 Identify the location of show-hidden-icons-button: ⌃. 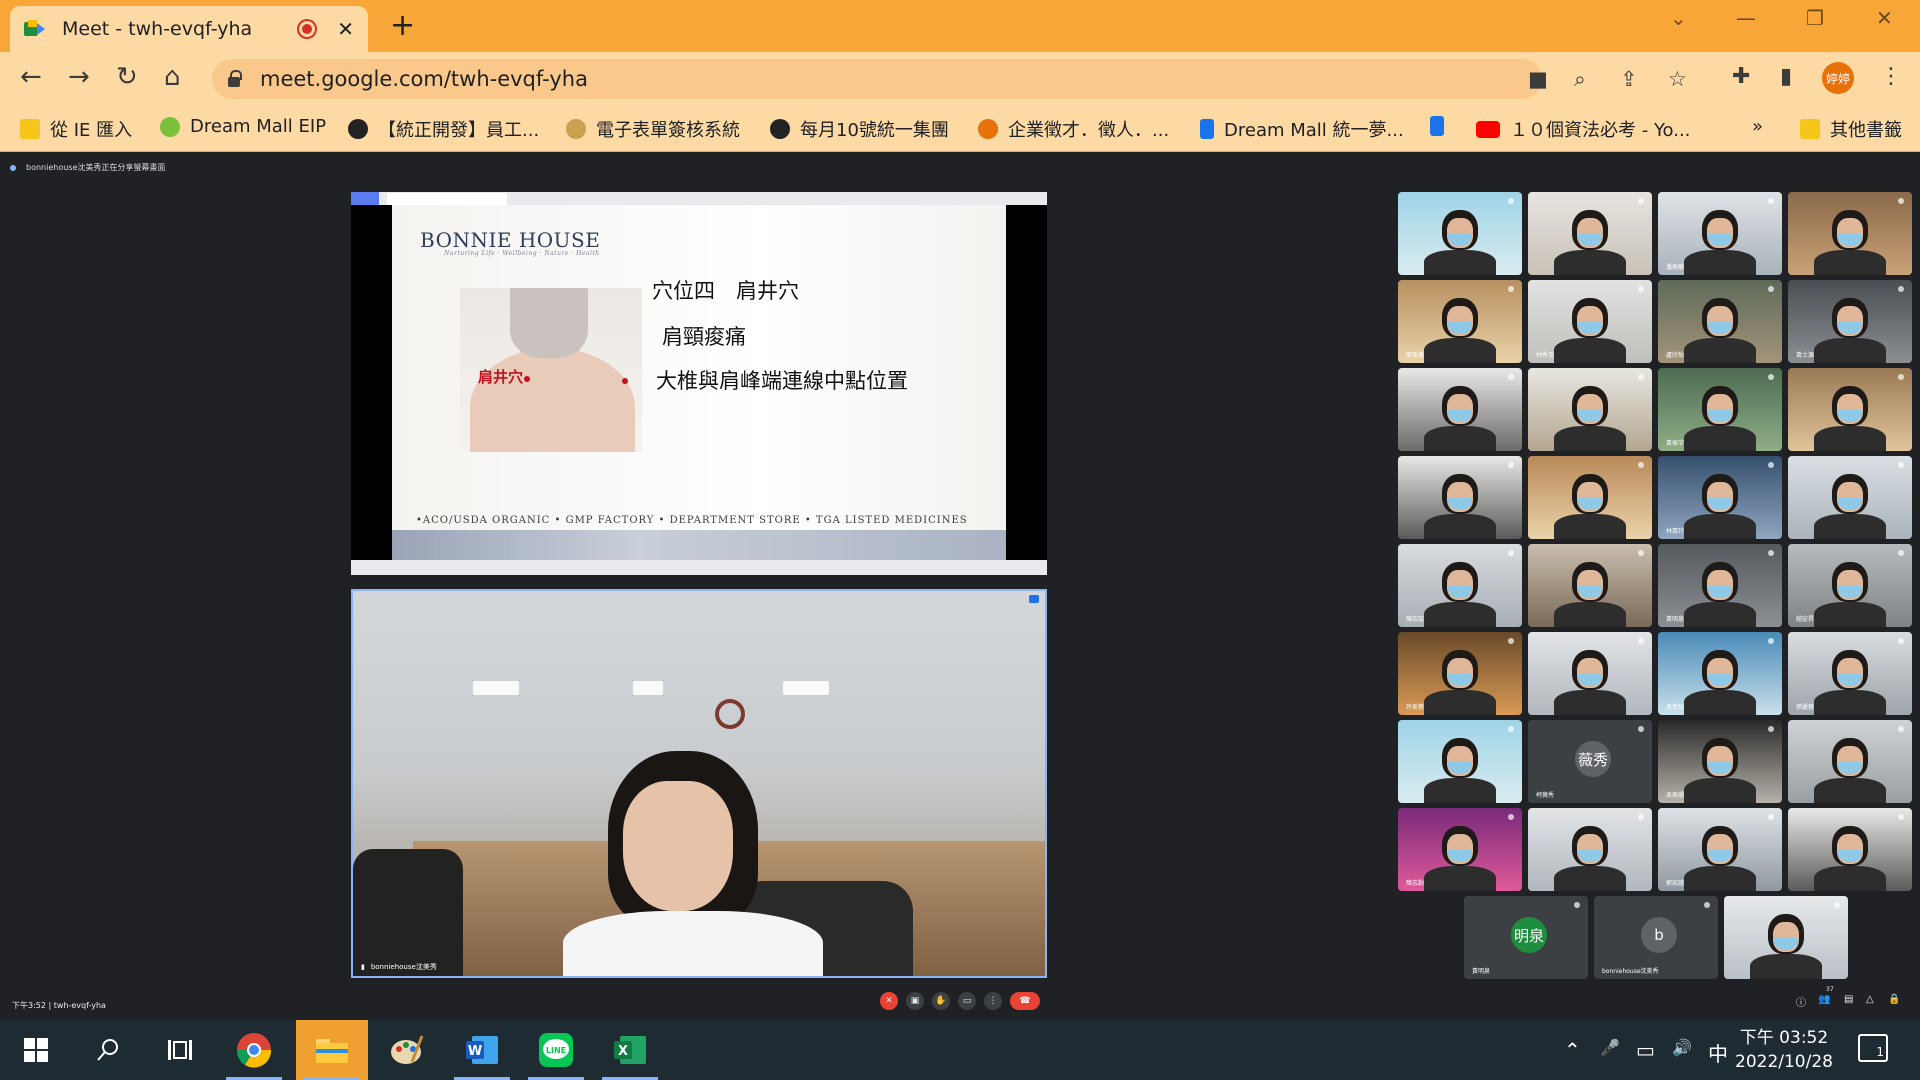
(1572, 1050).